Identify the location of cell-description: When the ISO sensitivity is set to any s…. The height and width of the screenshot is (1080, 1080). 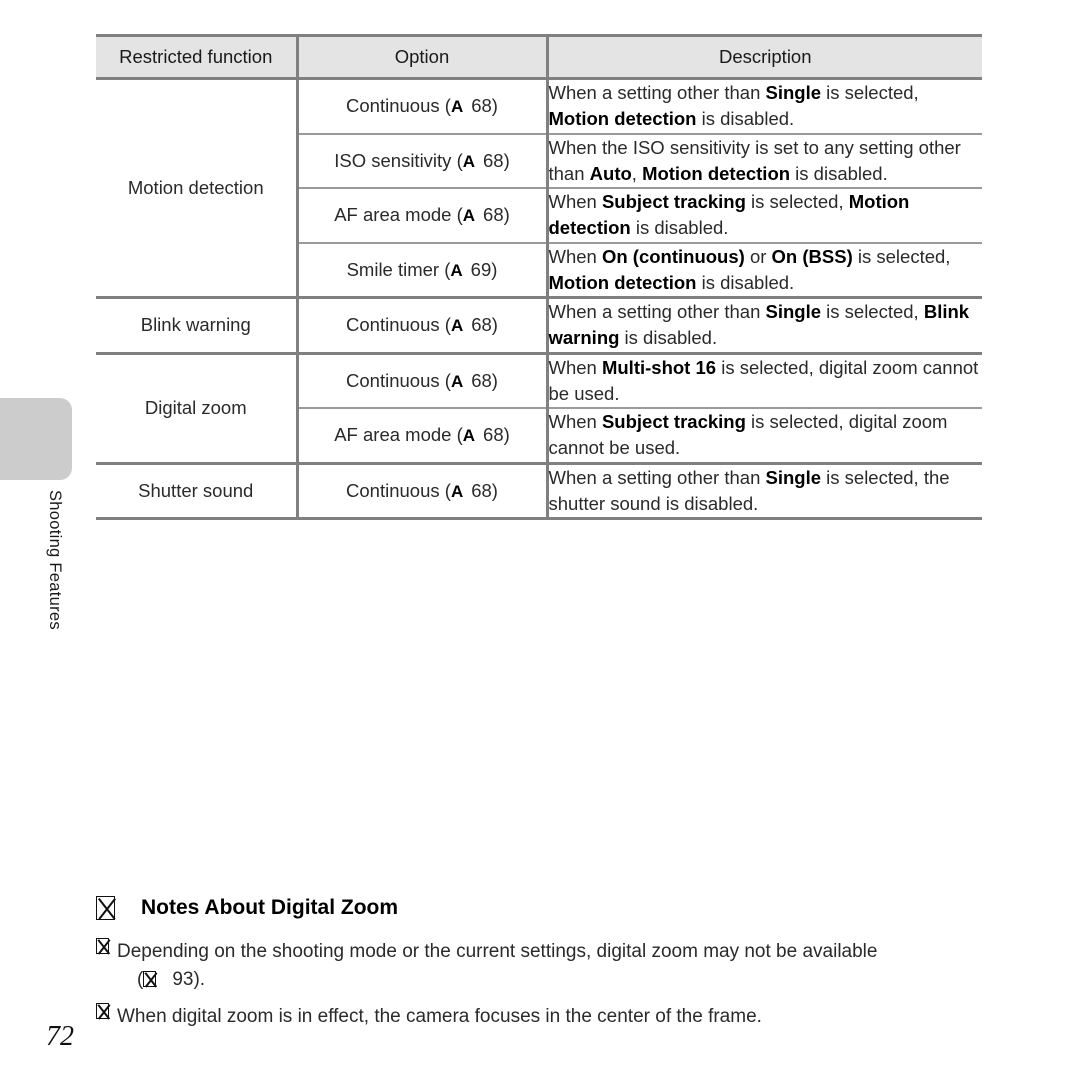
(764, 160).